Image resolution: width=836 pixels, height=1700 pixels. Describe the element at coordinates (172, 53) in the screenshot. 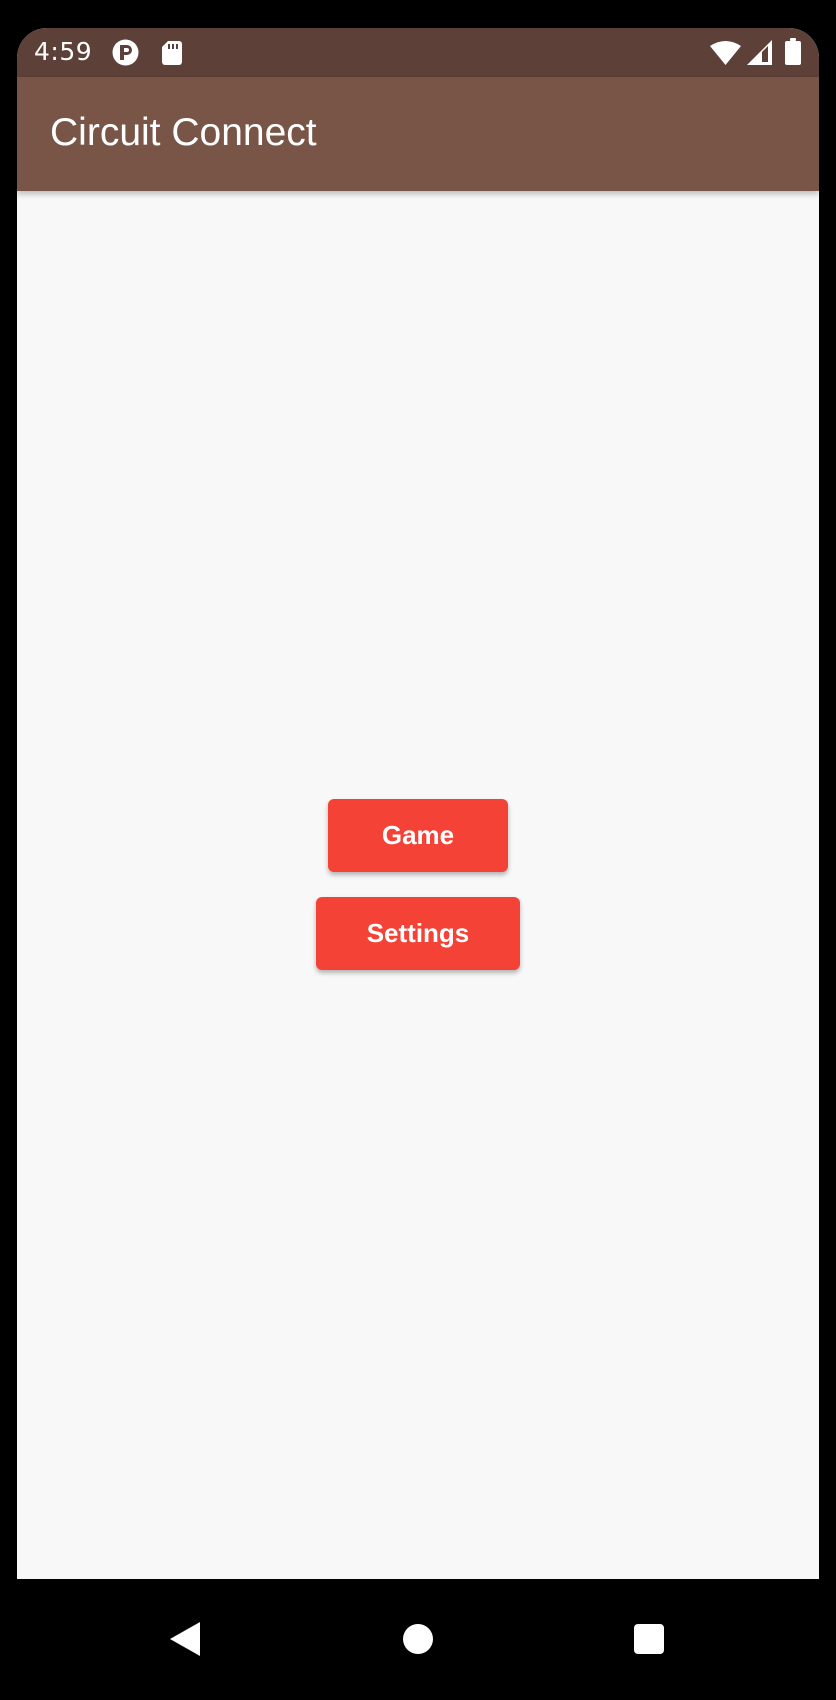

I see `sd-card-icon` at that location.